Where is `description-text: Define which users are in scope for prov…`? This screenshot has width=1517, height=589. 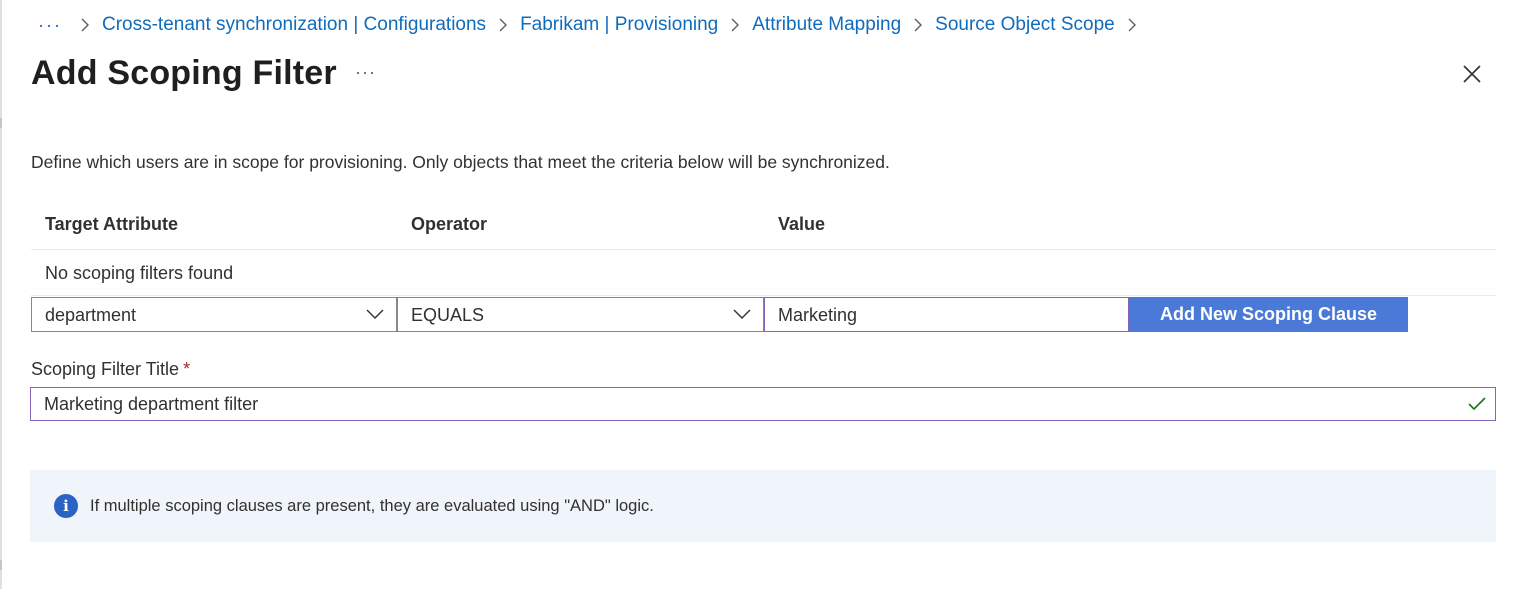
description-text: Define which users are in scope for prov… is located at coordinates (460, 162).